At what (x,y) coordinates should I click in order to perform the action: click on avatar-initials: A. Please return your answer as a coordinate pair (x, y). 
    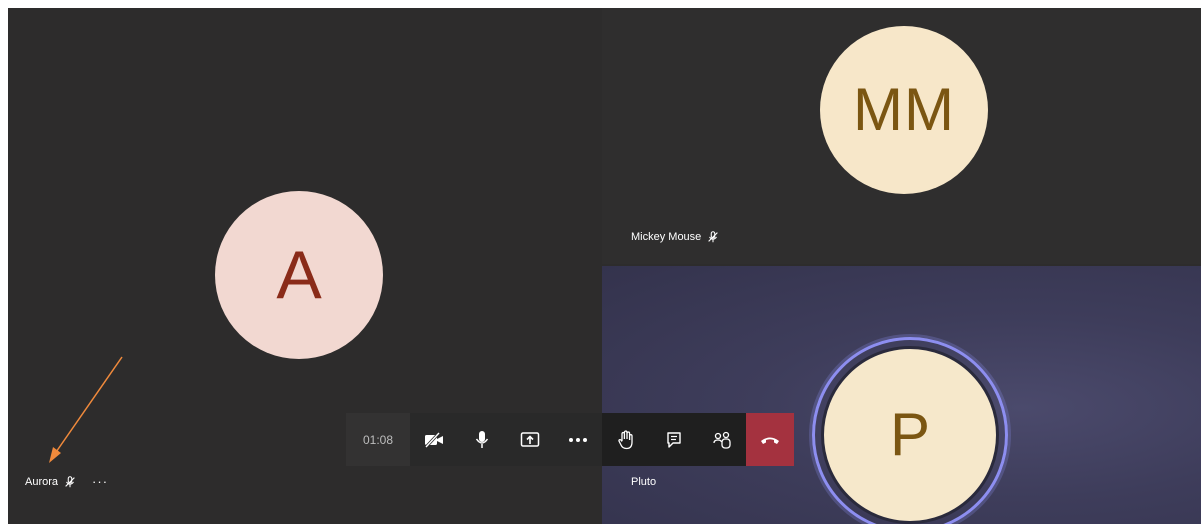
    Looking at the image, I should click on (299, 275).